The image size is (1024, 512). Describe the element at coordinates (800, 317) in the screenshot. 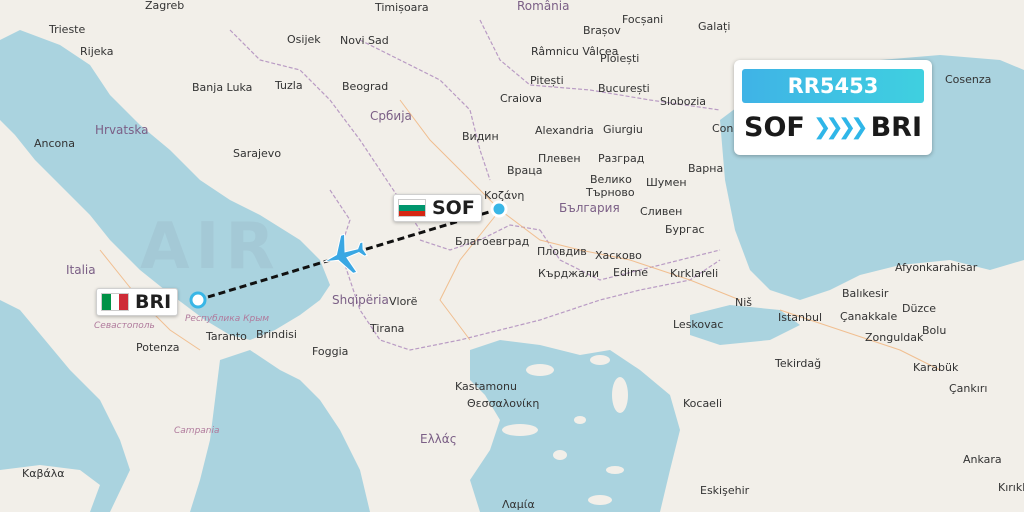

I see `map-label-kocaeli: Istanbul` at that location.